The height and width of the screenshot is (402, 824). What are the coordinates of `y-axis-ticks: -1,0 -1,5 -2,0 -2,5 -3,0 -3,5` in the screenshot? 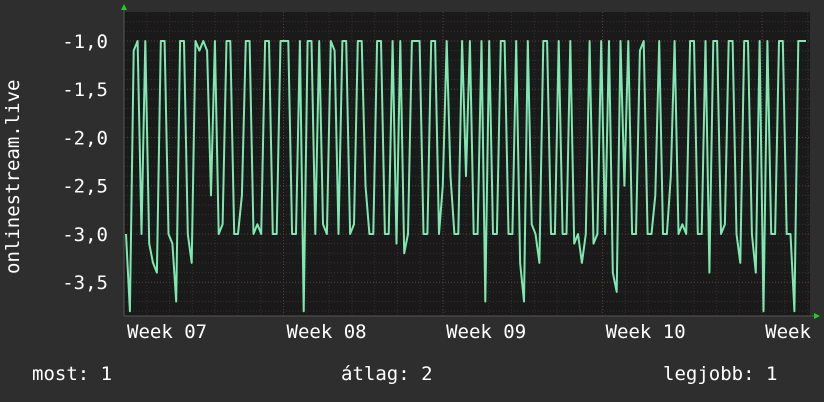 It's located at (85, 162).